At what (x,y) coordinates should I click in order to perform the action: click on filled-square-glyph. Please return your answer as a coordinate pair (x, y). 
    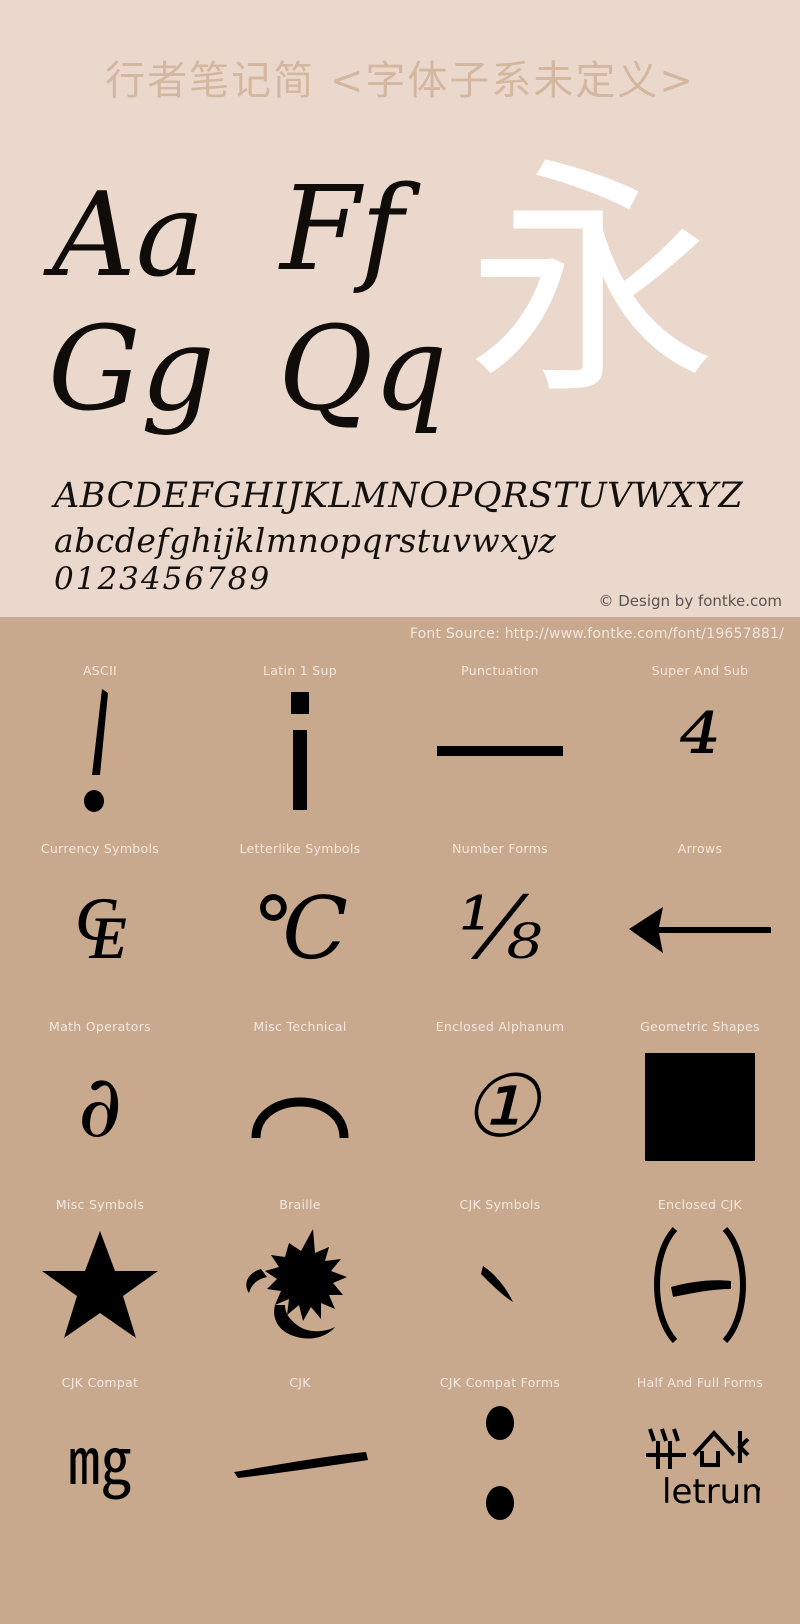
    Looking at the image, I should click on (700, 1107).